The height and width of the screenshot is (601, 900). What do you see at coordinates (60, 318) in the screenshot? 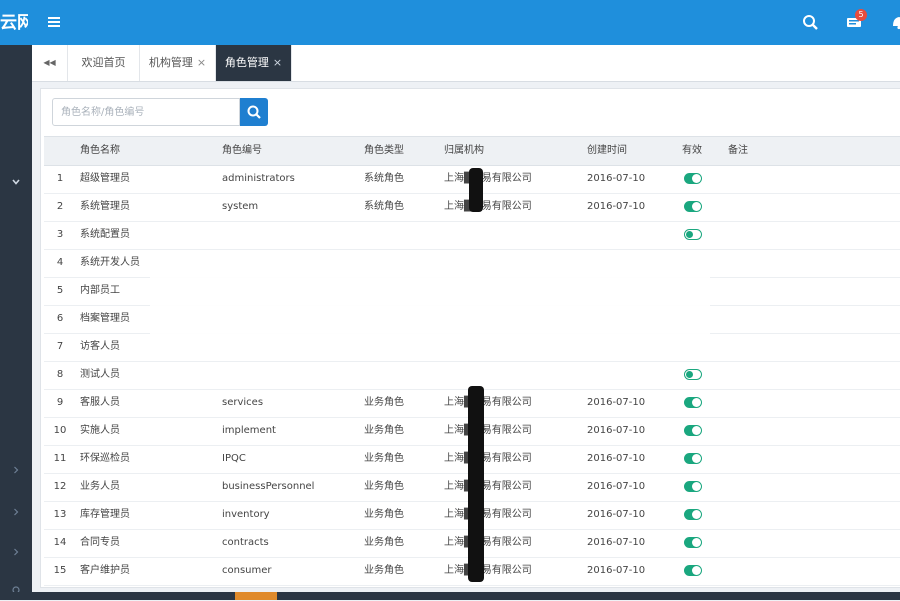
I see `row-index: 6` at bounding box center [60, 318].